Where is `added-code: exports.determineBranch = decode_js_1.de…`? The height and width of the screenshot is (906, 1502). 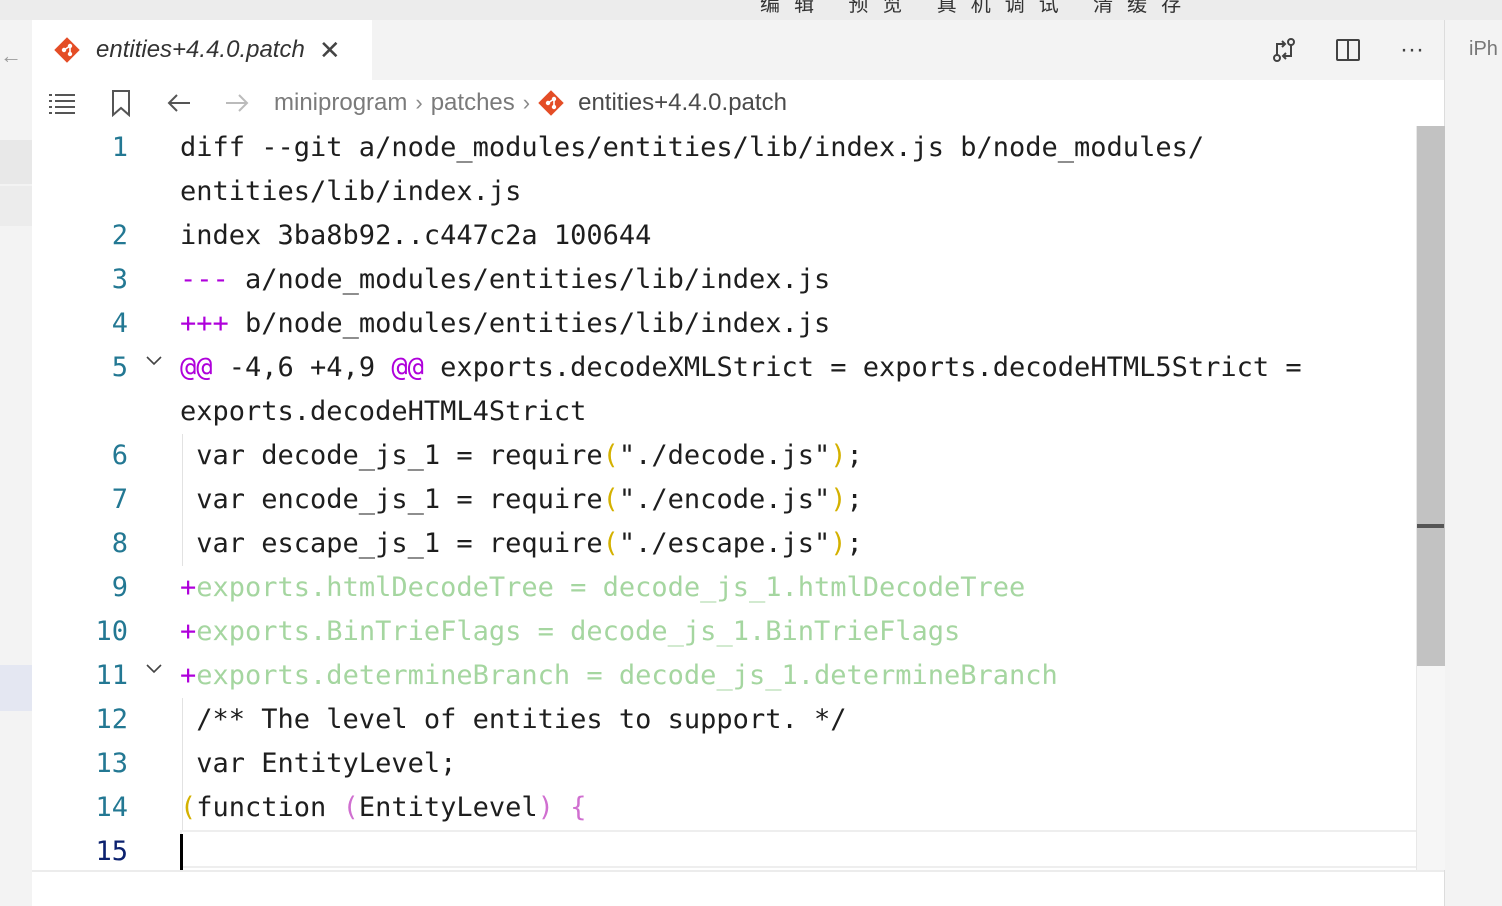 added-code: exports.determineBranch = decode_js_1.de… is located at coordinates (627, 675).